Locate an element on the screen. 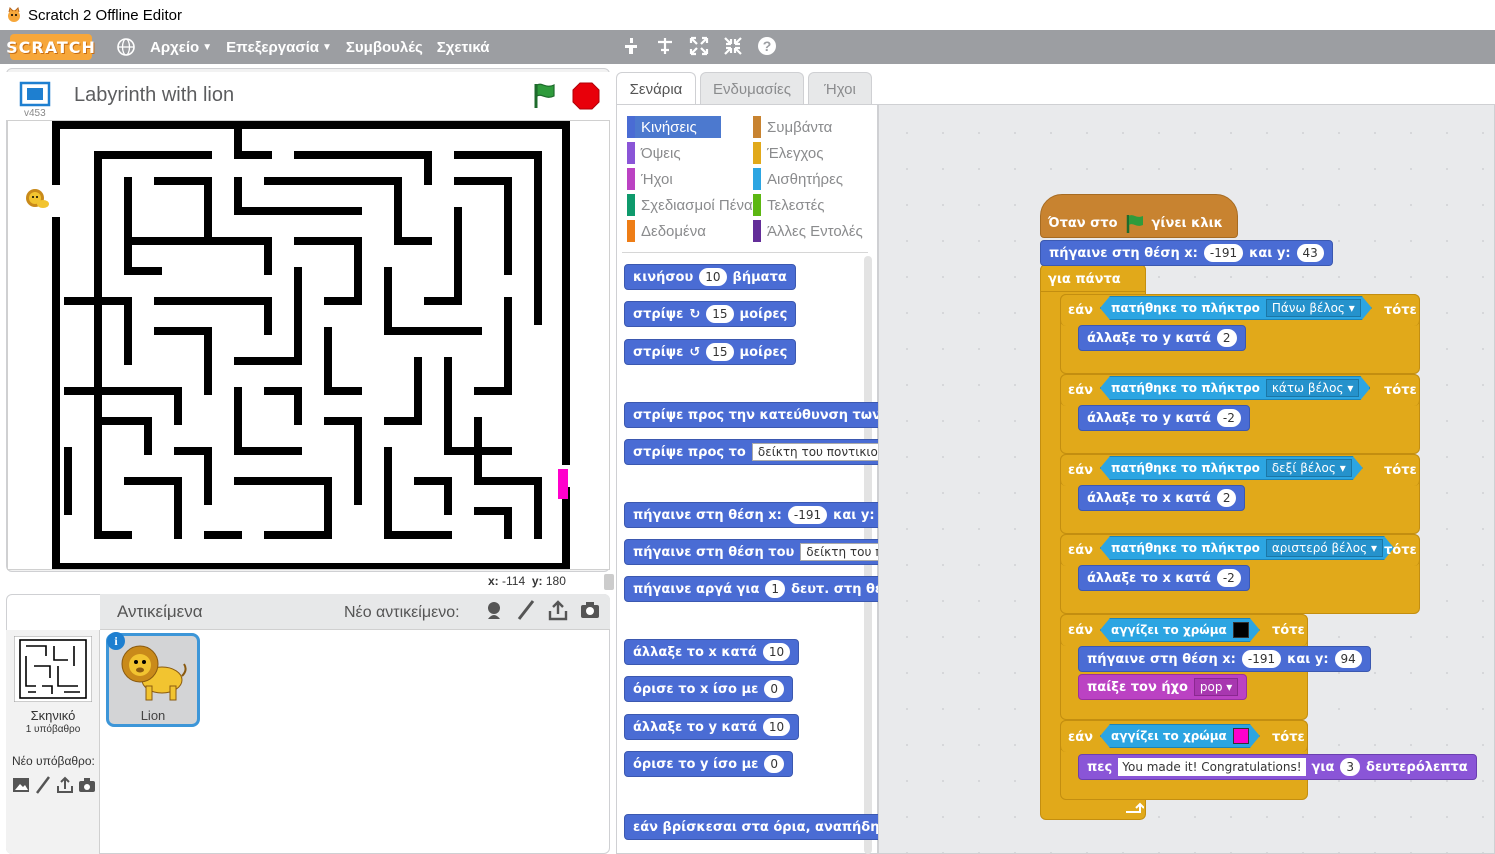 Image resolution: width=1495 pixels, height=854 pixels. sound-dropdown: pop ▾ is located at coordinates (1216, 687).